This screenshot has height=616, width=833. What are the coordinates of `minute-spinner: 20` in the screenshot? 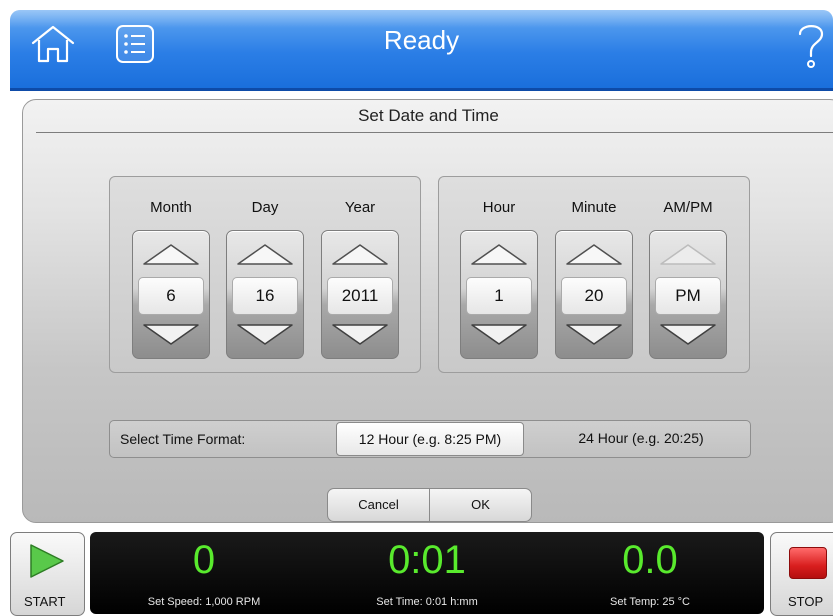 It's located at (594, 294).